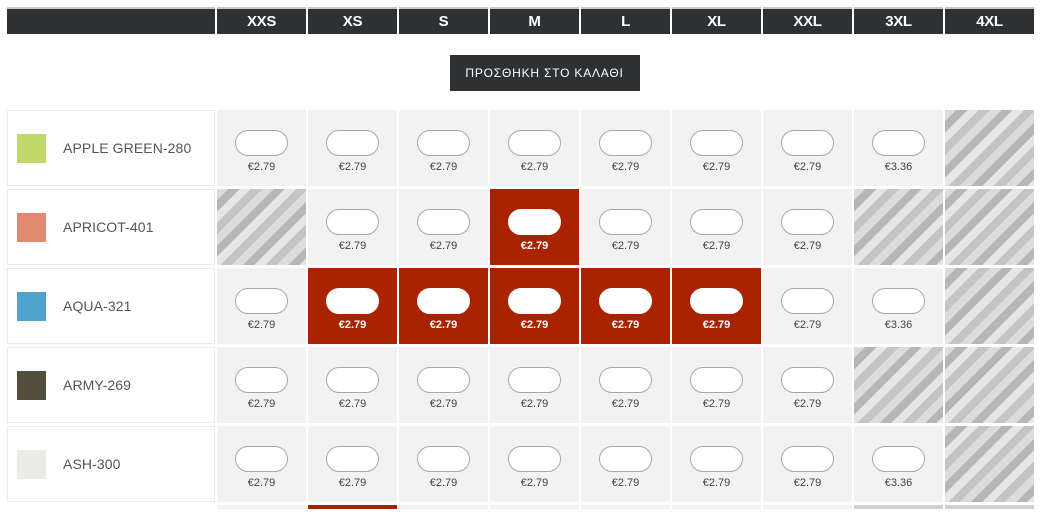 This screenshot has height=512, width=1041. I want to click on action-row: ΠΡΟΣΘΗΚΗ ΣΤΟ ΚΑΛΑΘΙ, so click(520, 72).